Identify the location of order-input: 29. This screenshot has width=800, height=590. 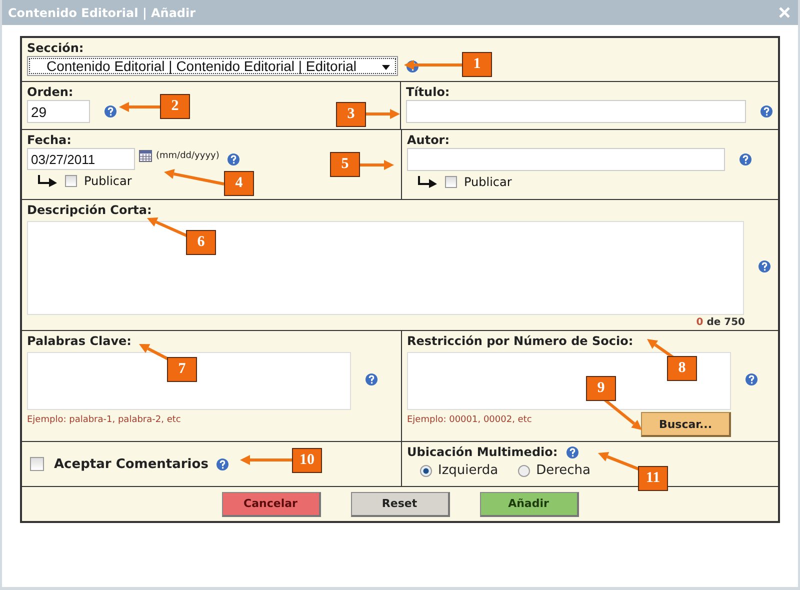
(58, 111).